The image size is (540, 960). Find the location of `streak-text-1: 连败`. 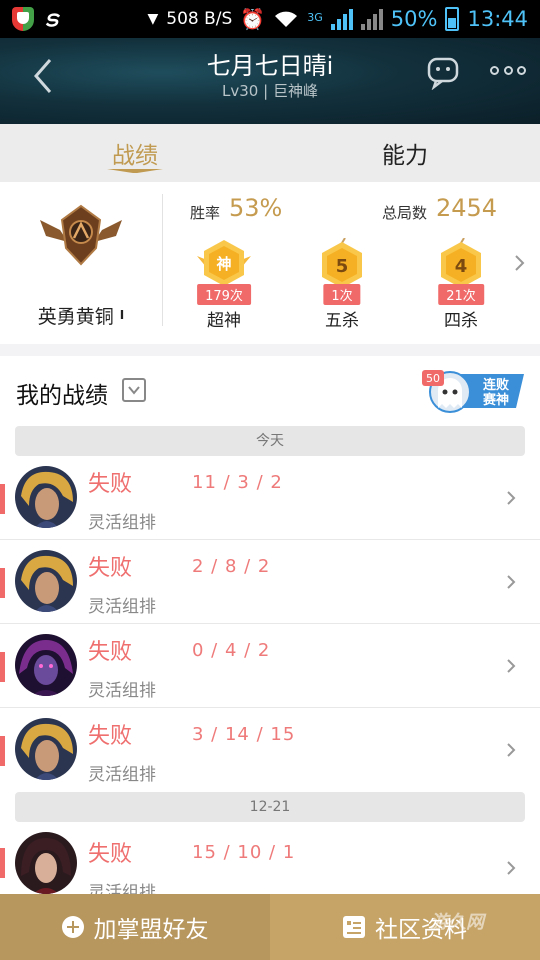

streak-text-1: 连败 is located at coordinates (496, 385).